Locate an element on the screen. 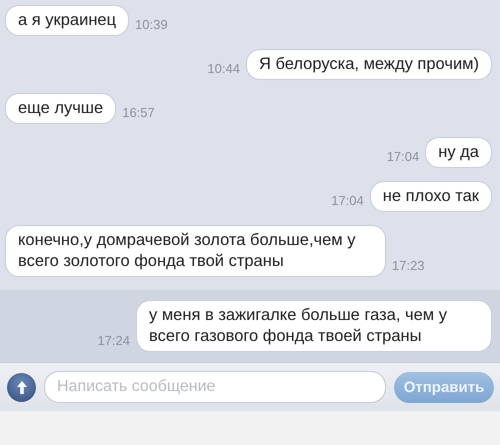 The height and width of the screenshot is (445, 500). outgoing-message: ну да is located at coordinates (458, 152).